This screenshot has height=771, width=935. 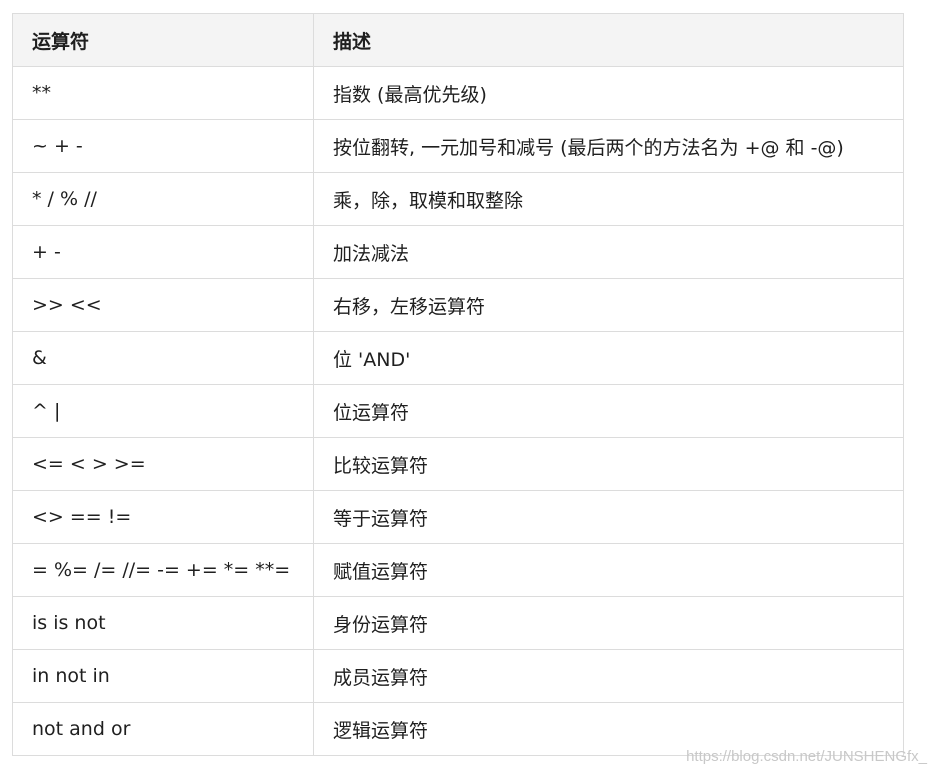 What do you see at coordinates (163, 358) in the screenshot?
I see `operator-cell: &` at bounding box center [163, 358].